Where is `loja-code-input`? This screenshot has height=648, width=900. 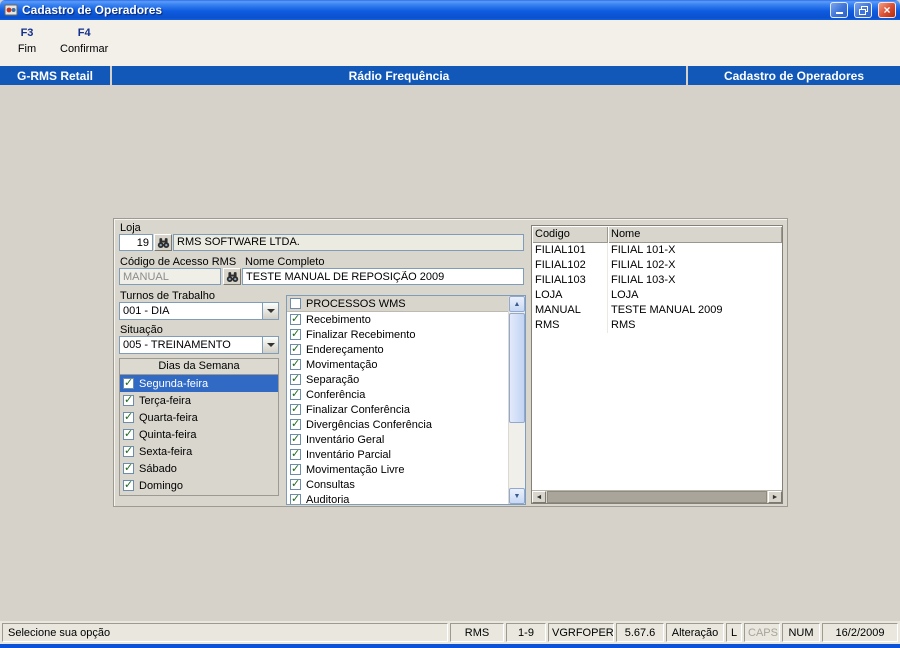
loja-code-input is located at coordinates (136, 242).